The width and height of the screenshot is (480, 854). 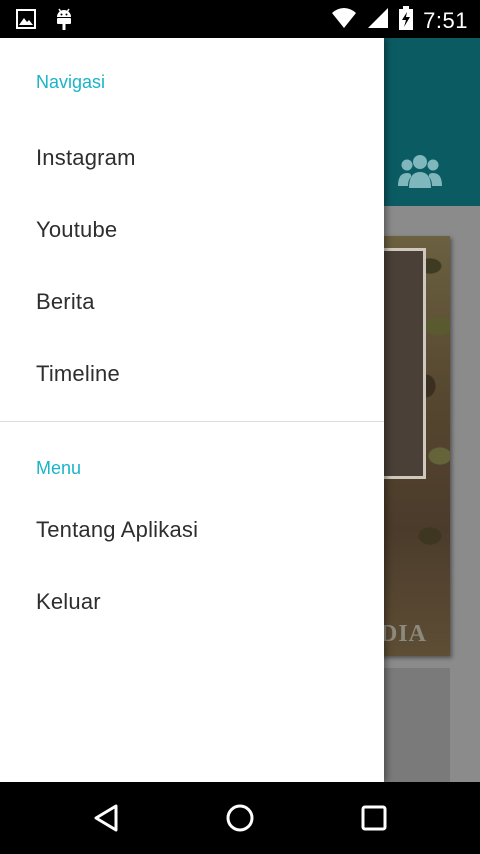 I want to click on system-nav-bar, so click(x=240, y=818).